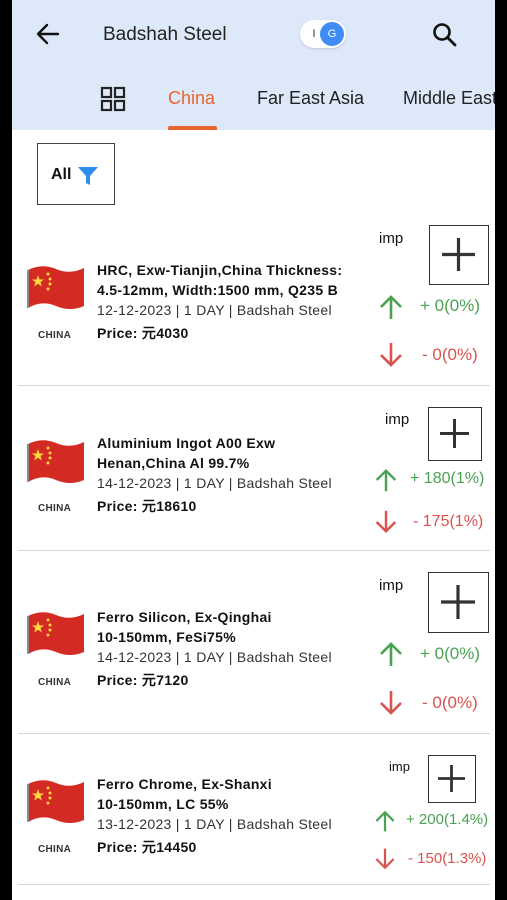  I want to click on filter-funnel-icon, so click(88, 176).